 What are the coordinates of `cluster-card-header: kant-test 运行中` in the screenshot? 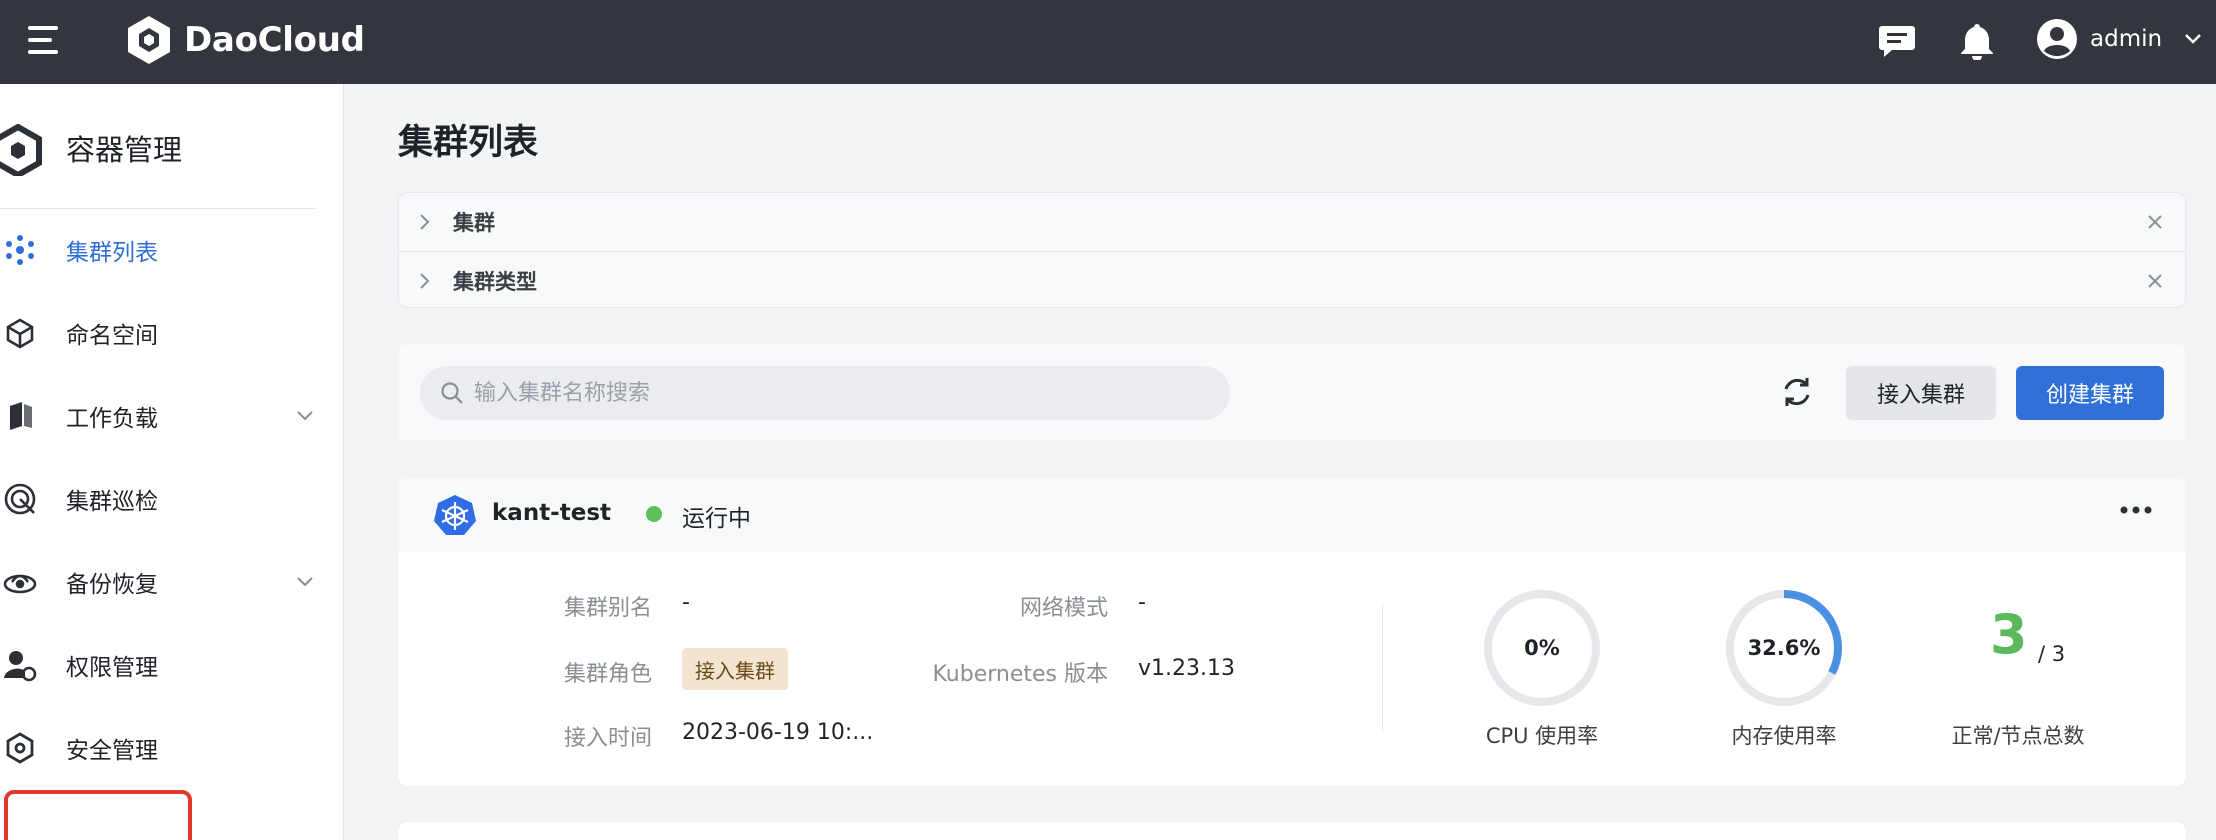 It's located at (1292, 515).